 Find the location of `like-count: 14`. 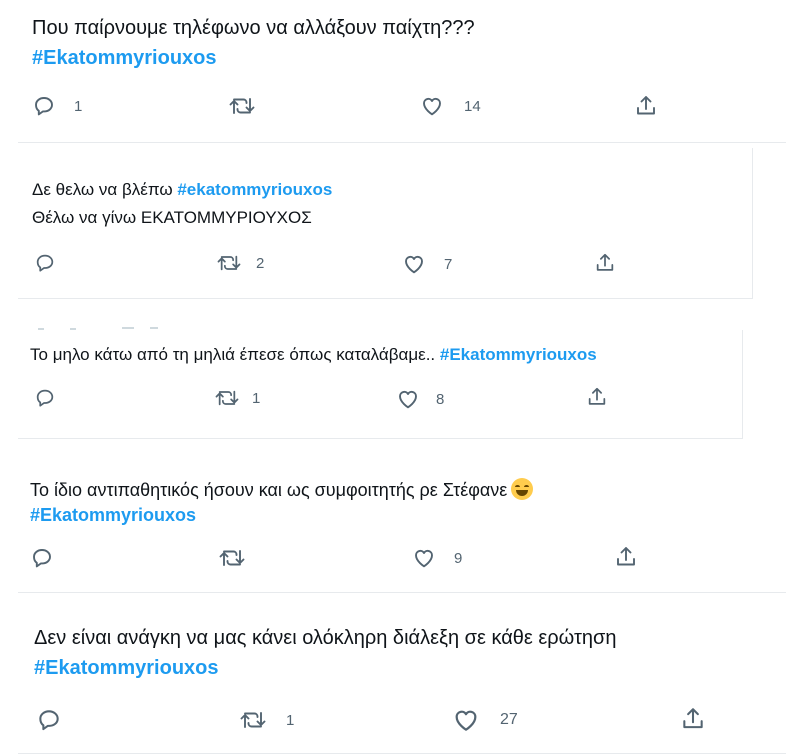

like-count: 14 is located at coordinates (472, 106).